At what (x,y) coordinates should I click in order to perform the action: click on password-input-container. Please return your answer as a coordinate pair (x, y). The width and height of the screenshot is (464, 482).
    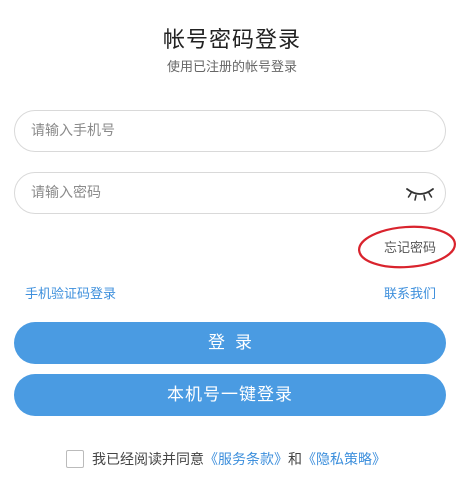
    Looking at the image, I should click on (230, 193).